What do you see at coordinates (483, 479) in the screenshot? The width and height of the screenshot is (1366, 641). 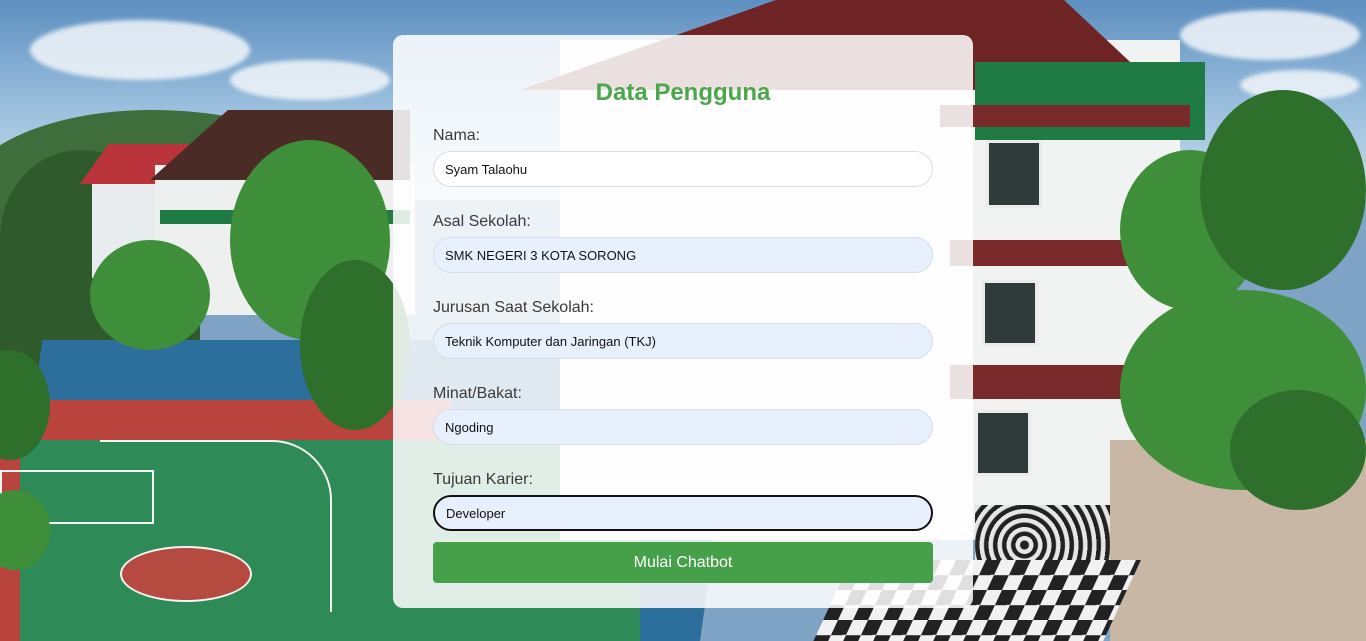 I see `career-goal-label: Tujuan Karier:` at bounding box center [483, 479].